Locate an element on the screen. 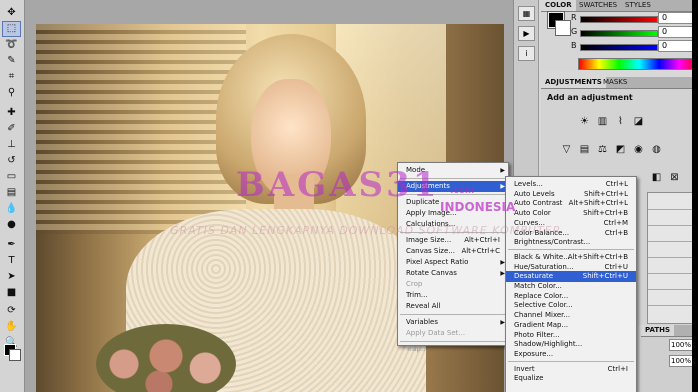  move-tool-icon: ✥ is located at coordinates (11, 13).